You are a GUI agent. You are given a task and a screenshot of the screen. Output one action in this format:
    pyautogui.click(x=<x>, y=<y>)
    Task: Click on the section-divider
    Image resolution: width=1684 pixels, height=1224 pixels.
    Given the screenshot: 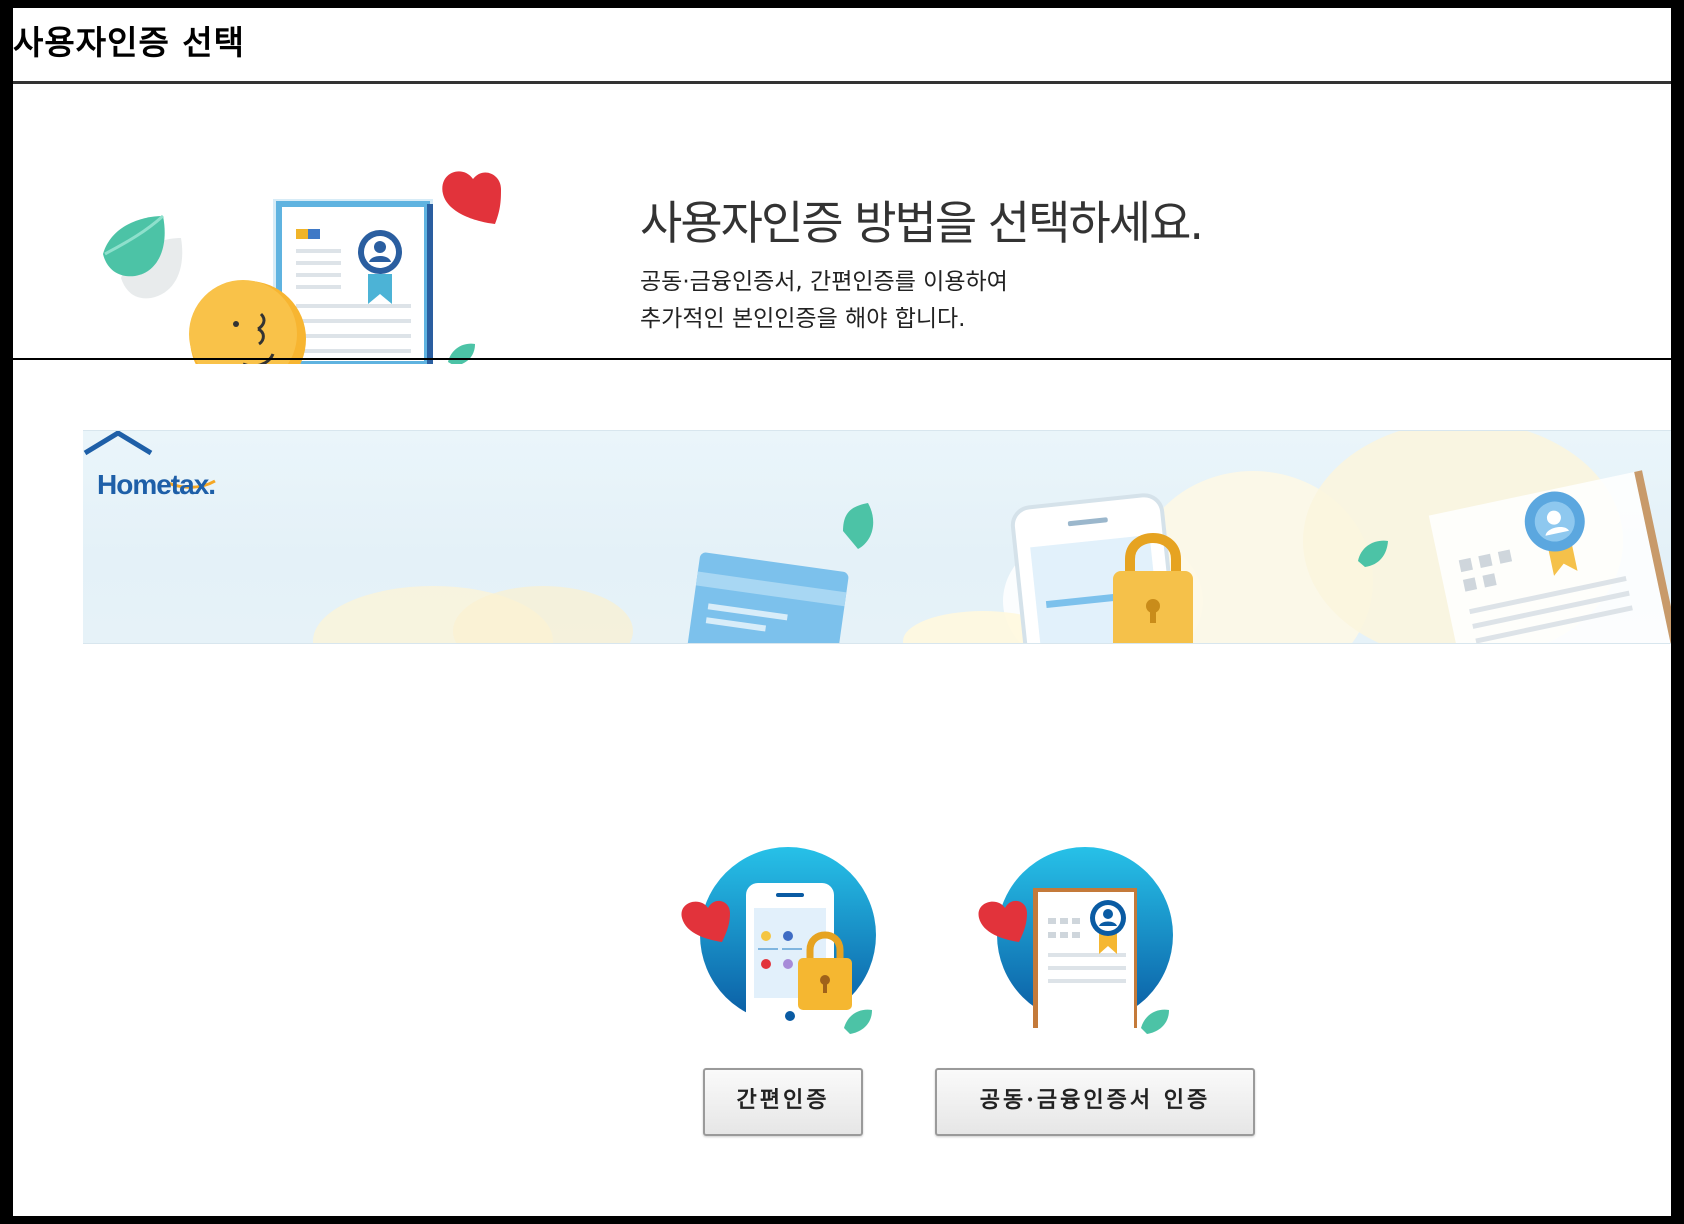 What is the action you would take?
    pyautogui.click(x=842, y=359)
    